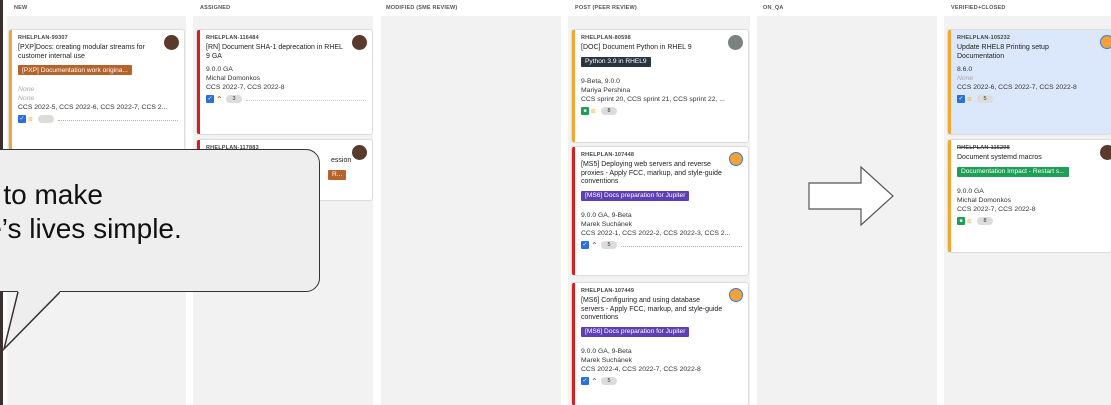 The image size is (1111, 405). What do you see at coordinates (608, 291) in the screenshot?
I see `card-id: RHELPLAN-107449` at bounding box center [608, 291].